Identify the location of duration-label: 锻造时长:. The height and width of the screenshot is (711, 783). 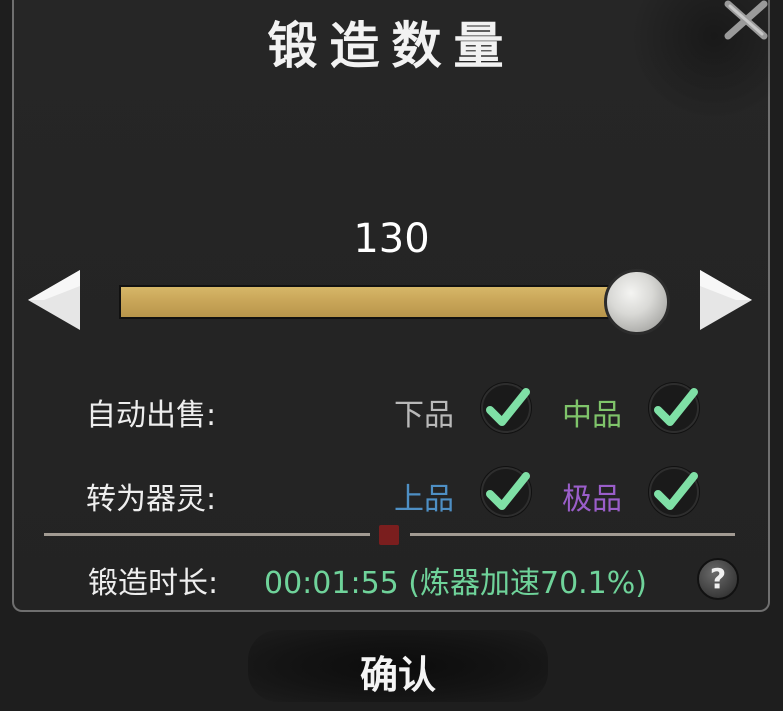
(153, 583).